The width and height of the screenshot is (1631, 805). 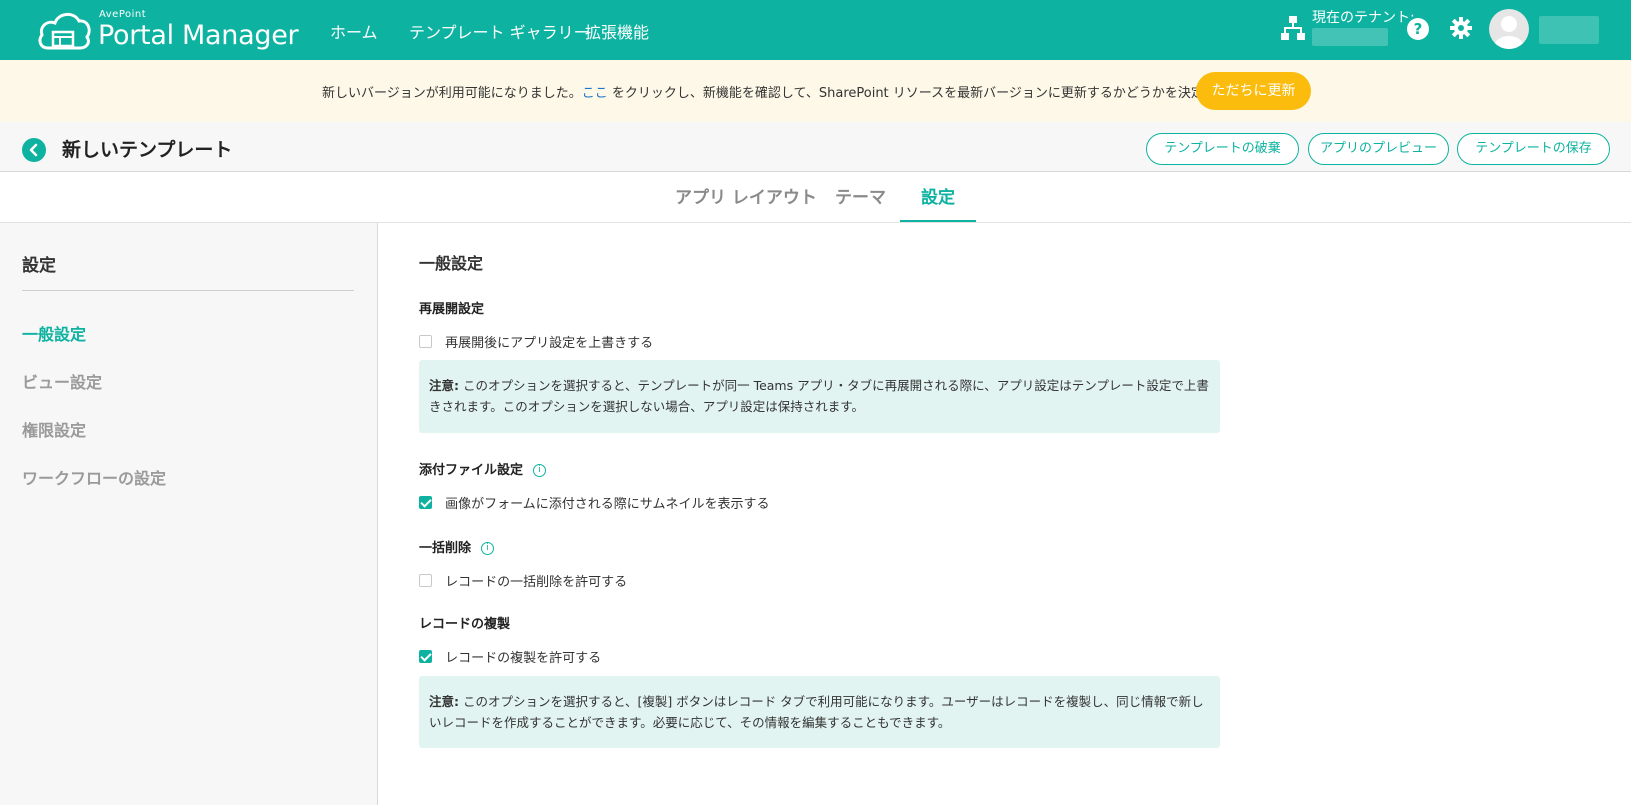 What do you see at coordinates (62, 381) in the screenshot?
I see `sidebar-item-view: ビュー設定` at bounding box center [62, 381].